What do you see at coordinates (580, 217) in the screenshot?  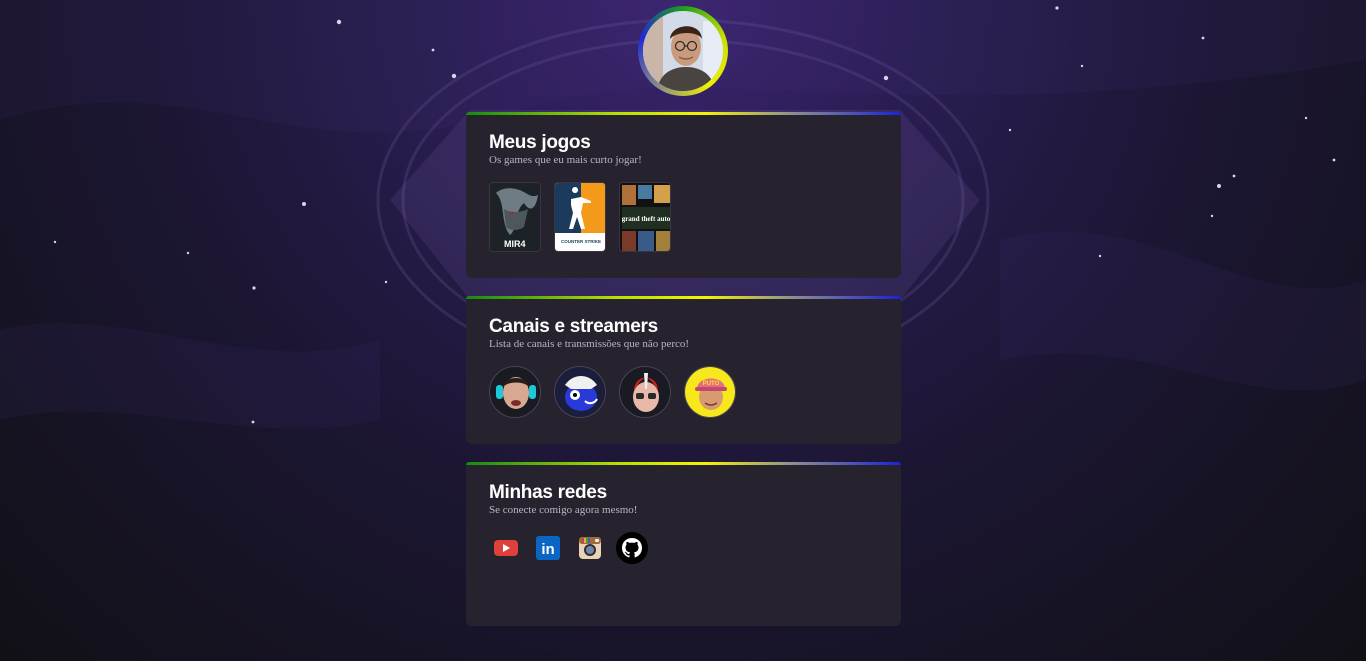 I see `counter-strike-game-cover: COUNTER STRIKE` at bounding box center [580, 217].